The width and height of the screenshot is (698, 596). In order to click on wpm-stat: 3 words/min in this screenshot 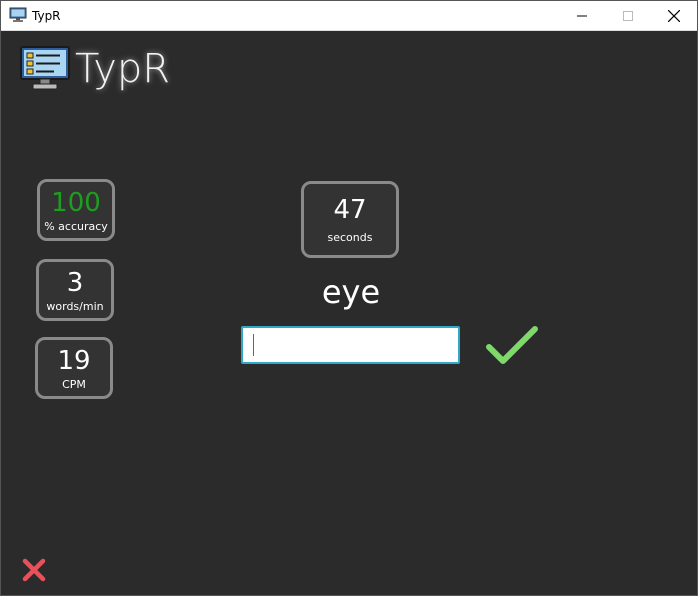, I will do `click(75, 290)`.